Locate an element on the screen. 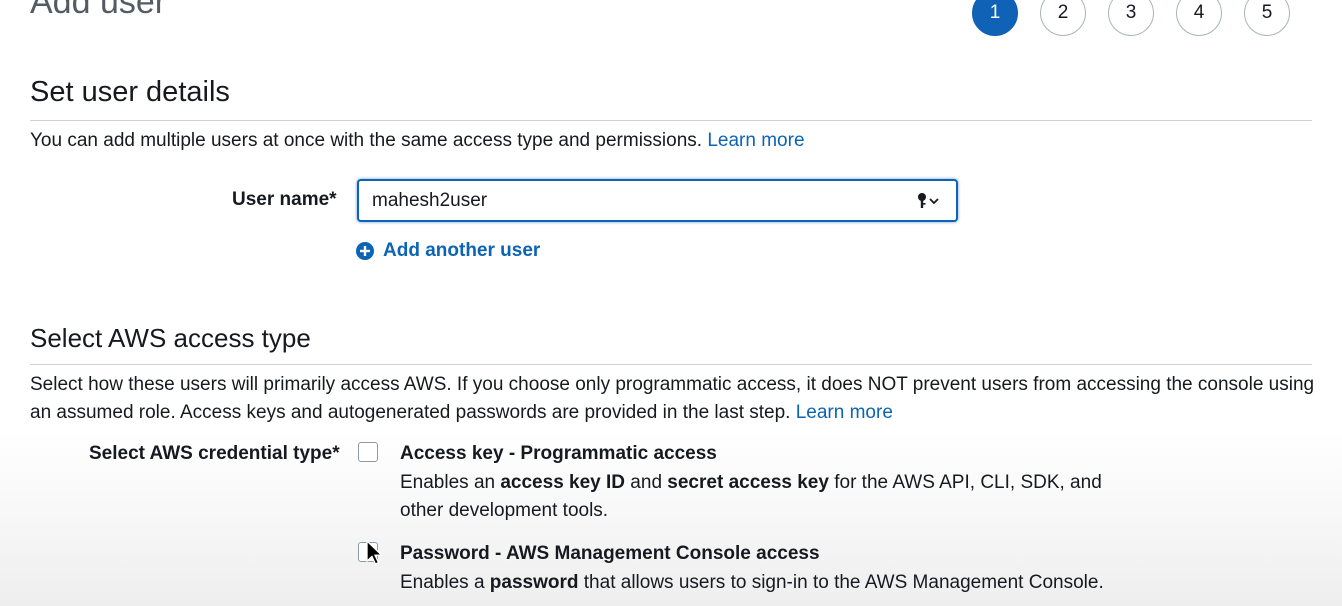 This screenshot has width=1342, height=606. wizard-steps: 1 2 3 4 5 is located at coordinates (1131, 18).